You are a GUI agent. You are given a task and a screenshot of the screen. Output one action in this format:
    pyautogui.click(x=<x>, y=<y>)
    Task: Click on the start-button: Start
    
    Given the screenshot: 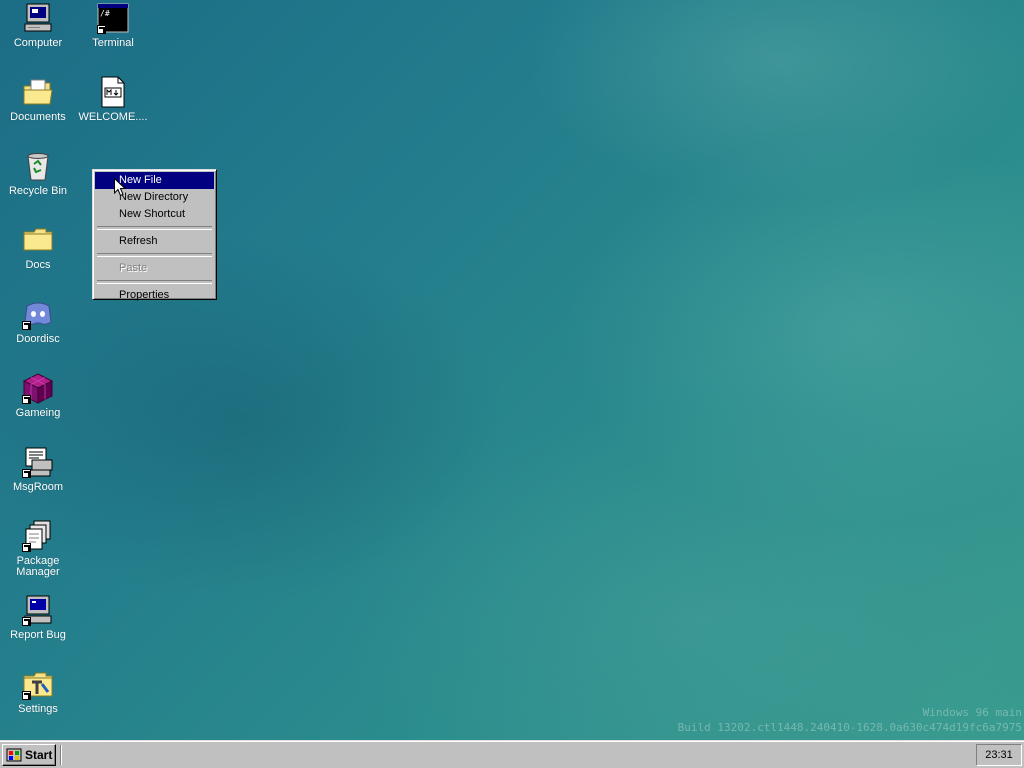 What is the action you would take?
    pyautogui.click(x=29, y=755)
    